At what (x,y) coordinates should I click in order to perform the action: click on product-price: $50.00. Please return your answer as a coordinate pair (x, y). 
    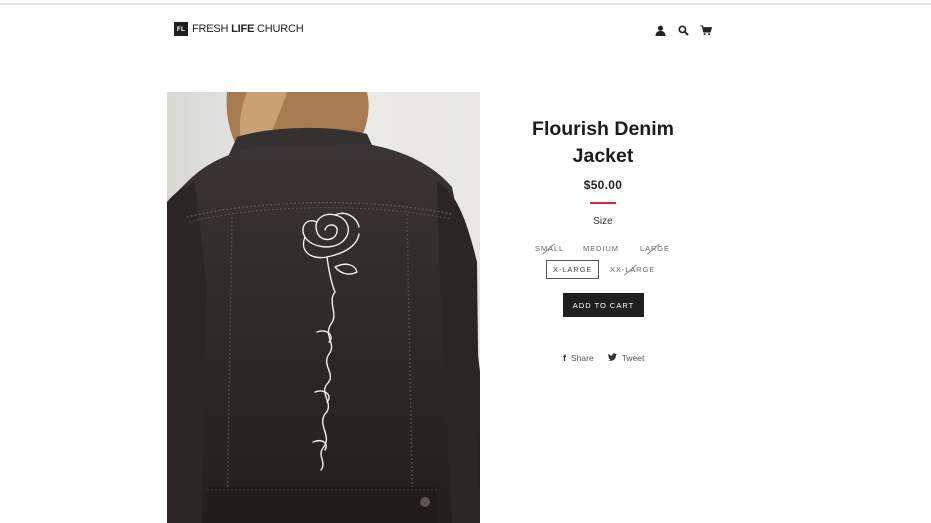
    Looking at the image, I should click on (603, 185).